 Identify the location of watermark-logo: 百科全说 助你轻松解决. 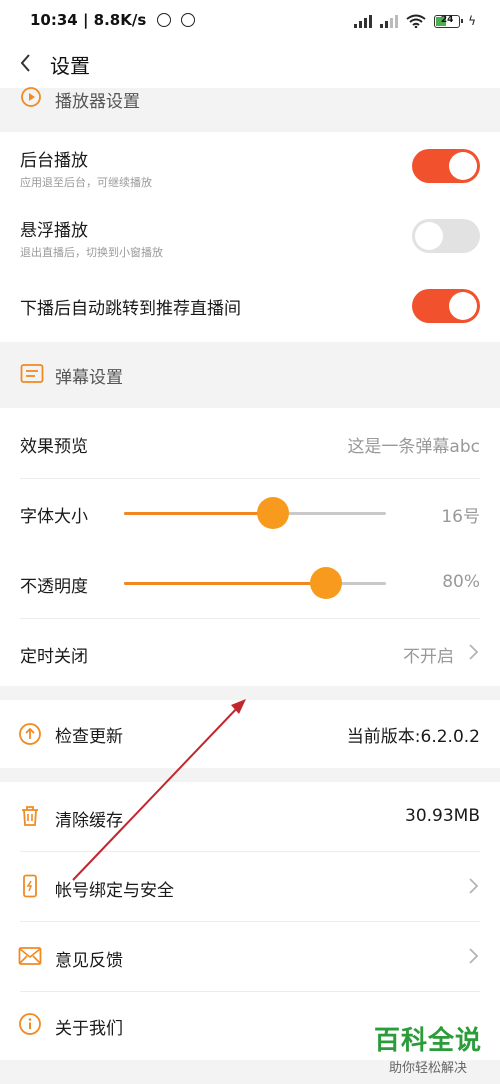
(428, 1048).